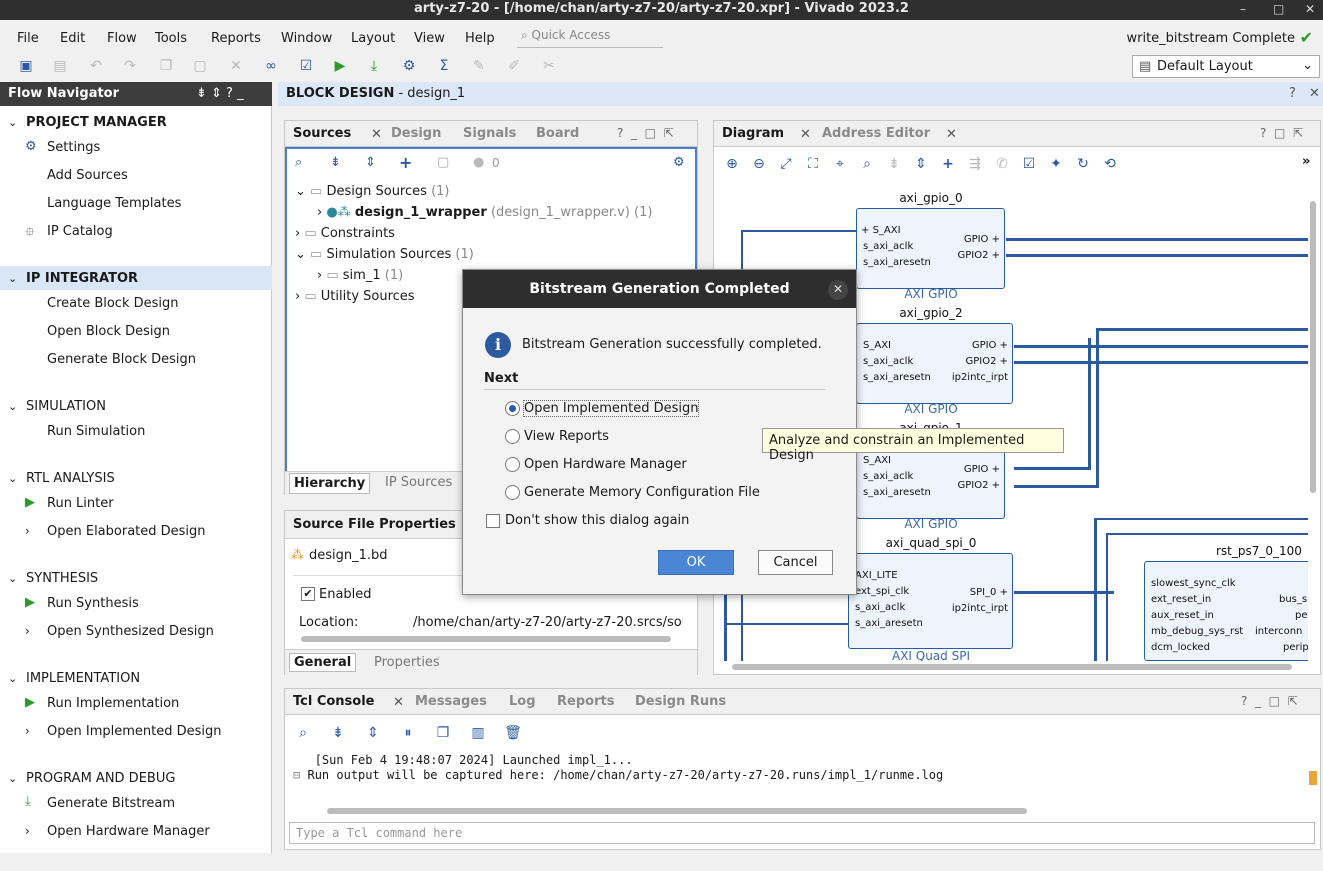  What do you see at coordinates (296, 775) in the screenshot?
I see `fold-icon: ⊟` at bounding box center [296, 775].